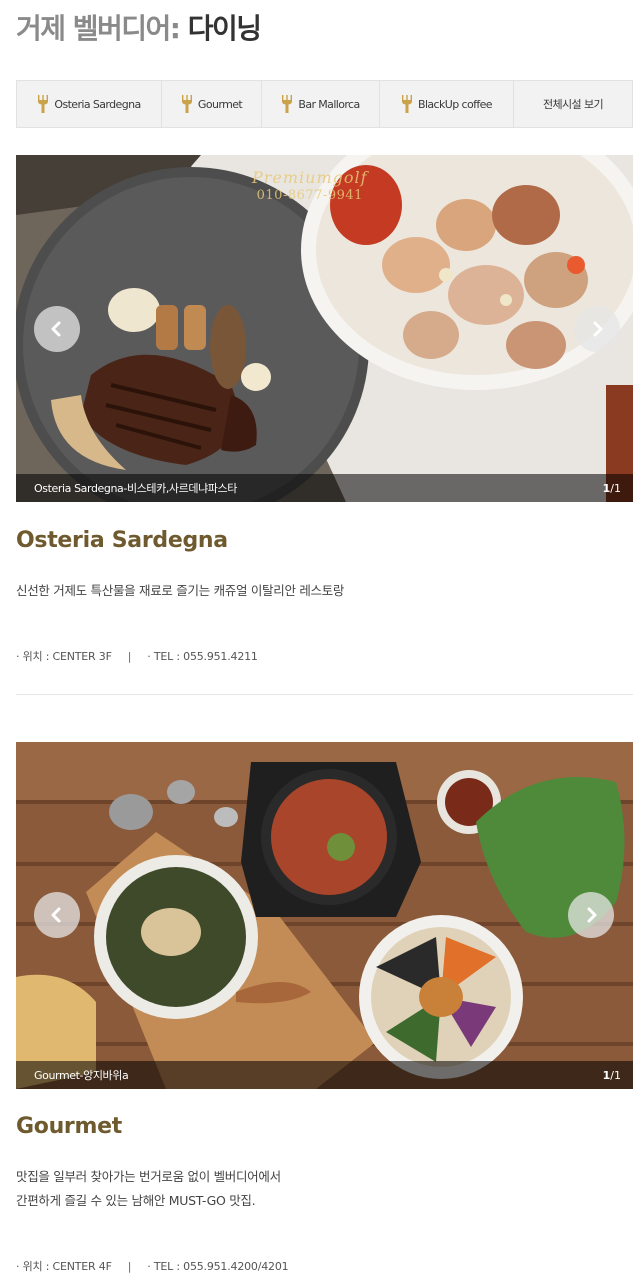 The height and width of the screenshot is (1280, 641). I want to click on page-title: 거제 벨버디어: 다이닝, so click(139, 29).